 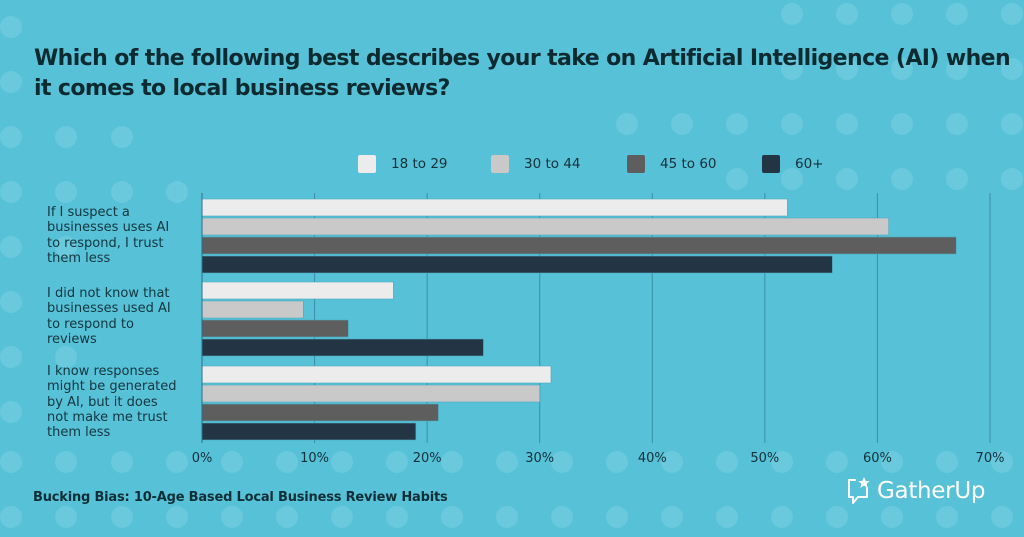 What do you see at coordinates (202, 458) in the screenshot?
I see `x-tick-label: 0%` at bounding box center [202, 458].